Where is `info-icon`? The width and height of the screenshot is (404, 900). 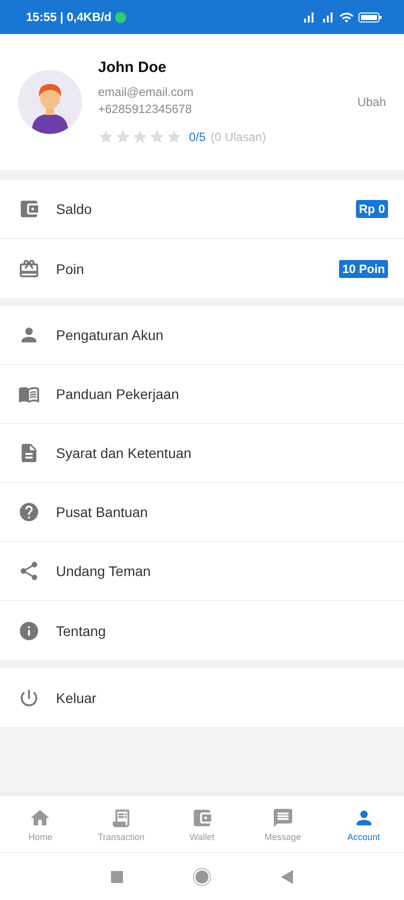
info-icon is located at coordinates (29, 631).